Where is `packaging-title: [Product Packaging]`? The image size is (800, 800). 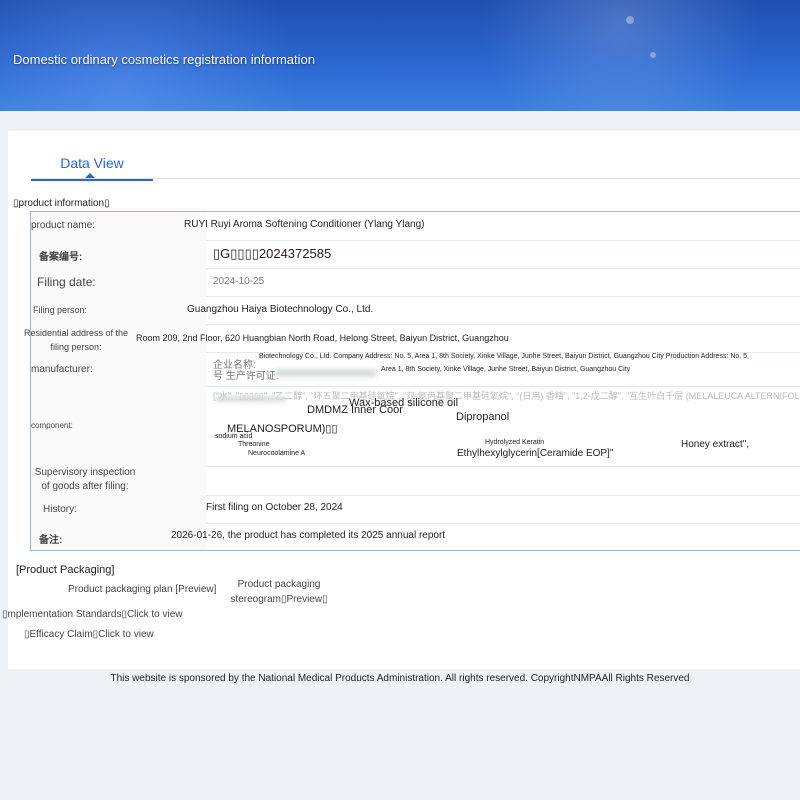 packaging-title: [Product Packaging] is located at coordinates (65, 570).